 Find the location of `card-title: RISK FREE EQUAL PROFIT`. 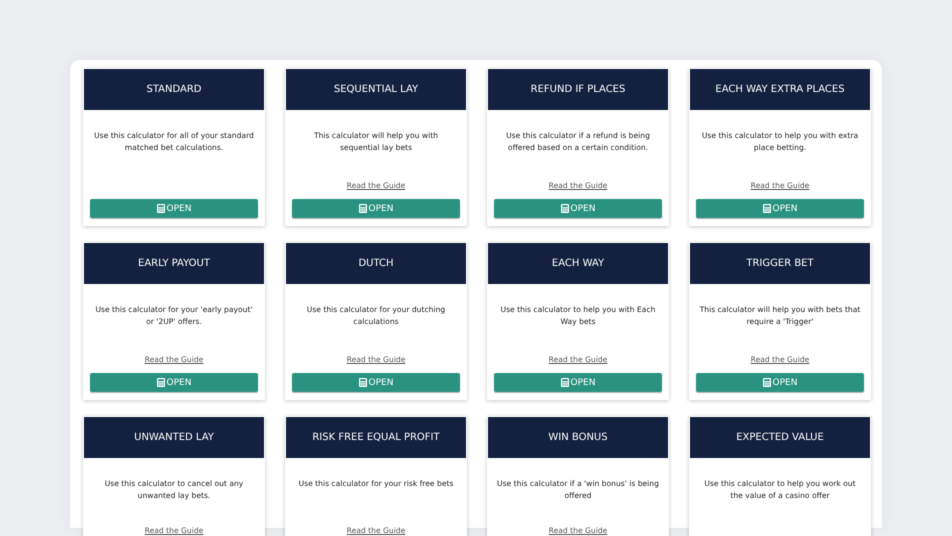

card-title: RISK FREE EQUAL PROFIT is located at coordinates (376, 437).